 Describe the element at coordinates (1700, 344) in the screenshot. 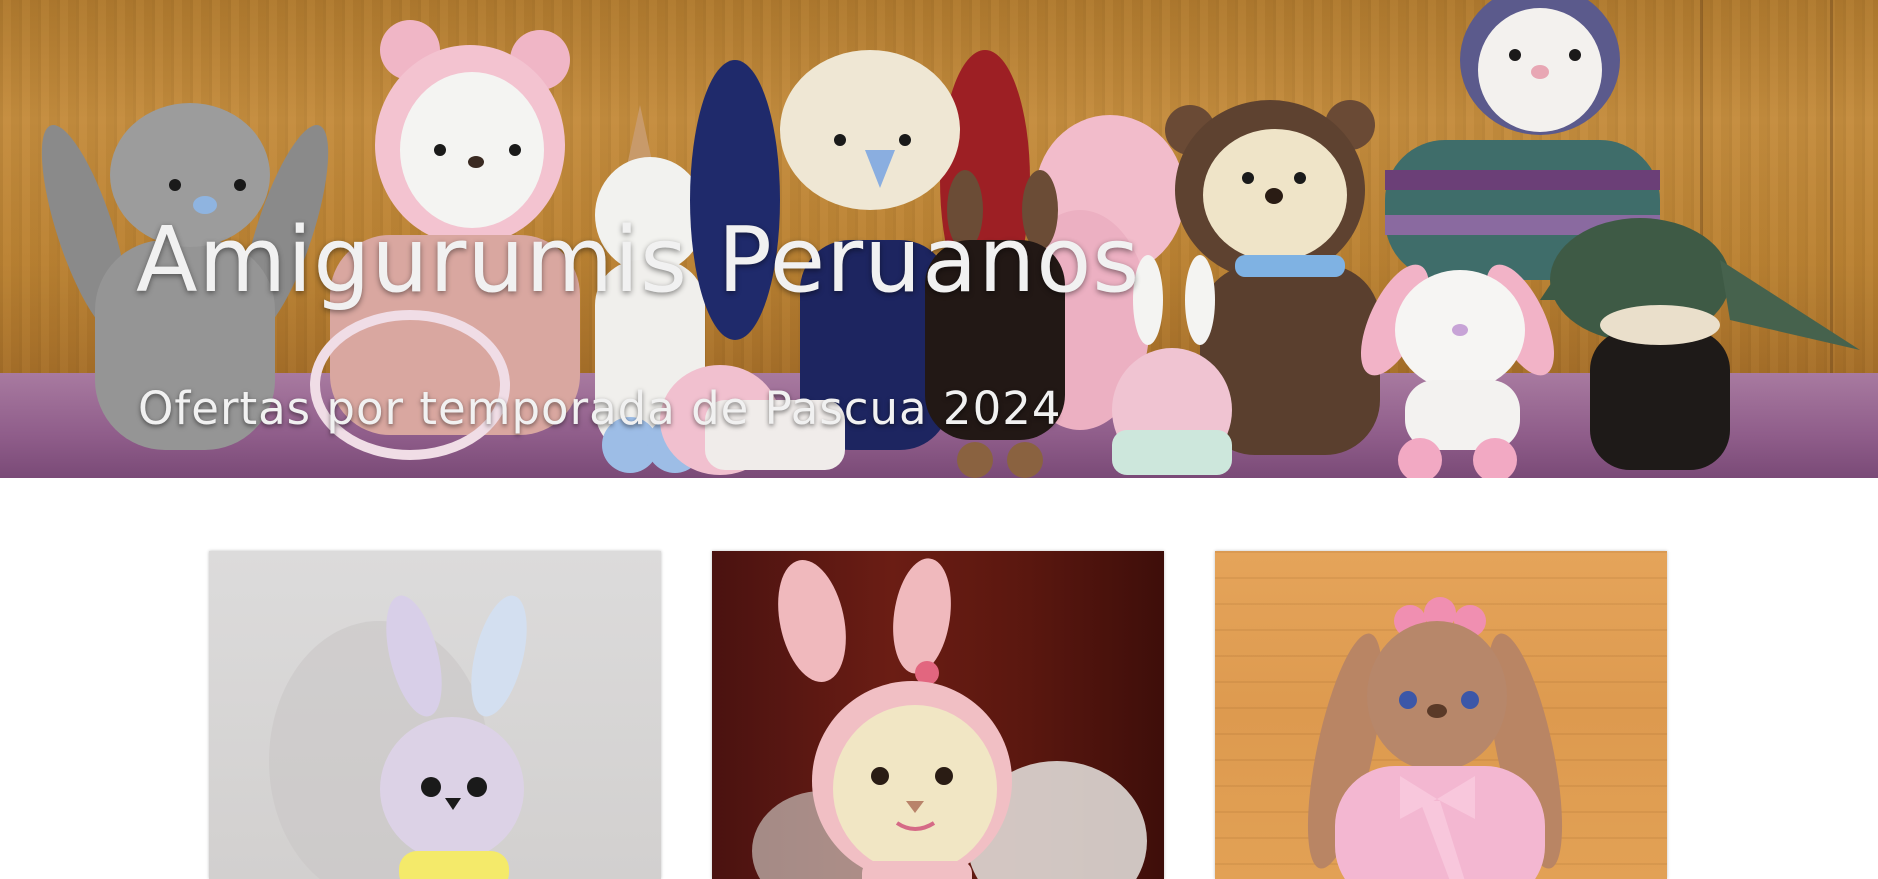

I see `green-creature-toy` at that location.